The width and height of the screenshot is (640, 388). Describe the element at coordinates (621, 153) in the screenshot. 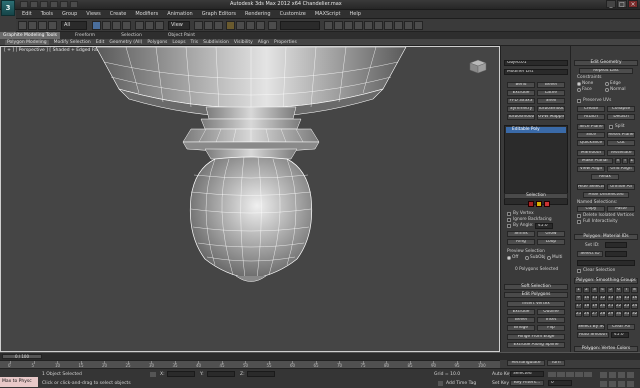

I see `tessellate-button: Tessellate` at that location.